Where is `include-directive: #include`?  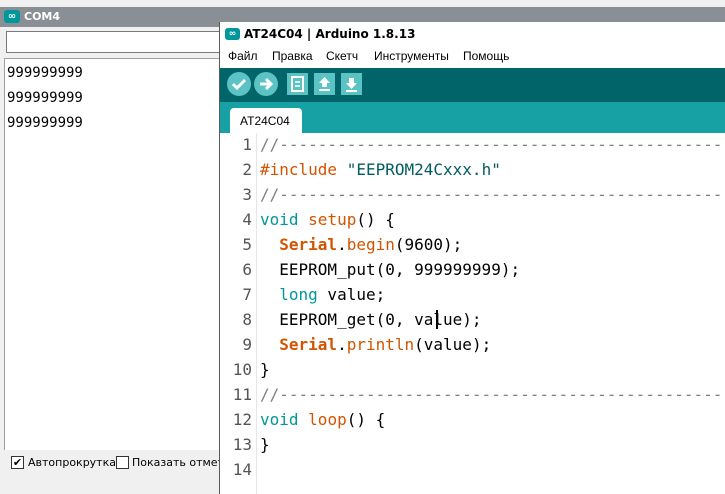
include-directive: #include is located at coordinates (299, 169).